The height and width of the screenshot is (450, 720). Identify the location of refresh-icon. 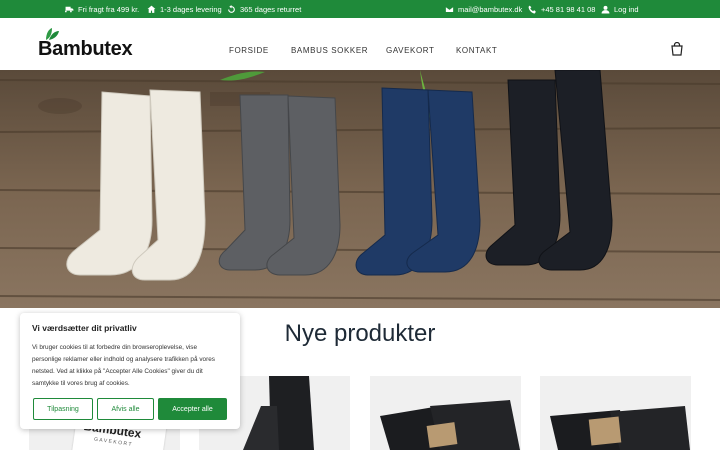
(231, 8).